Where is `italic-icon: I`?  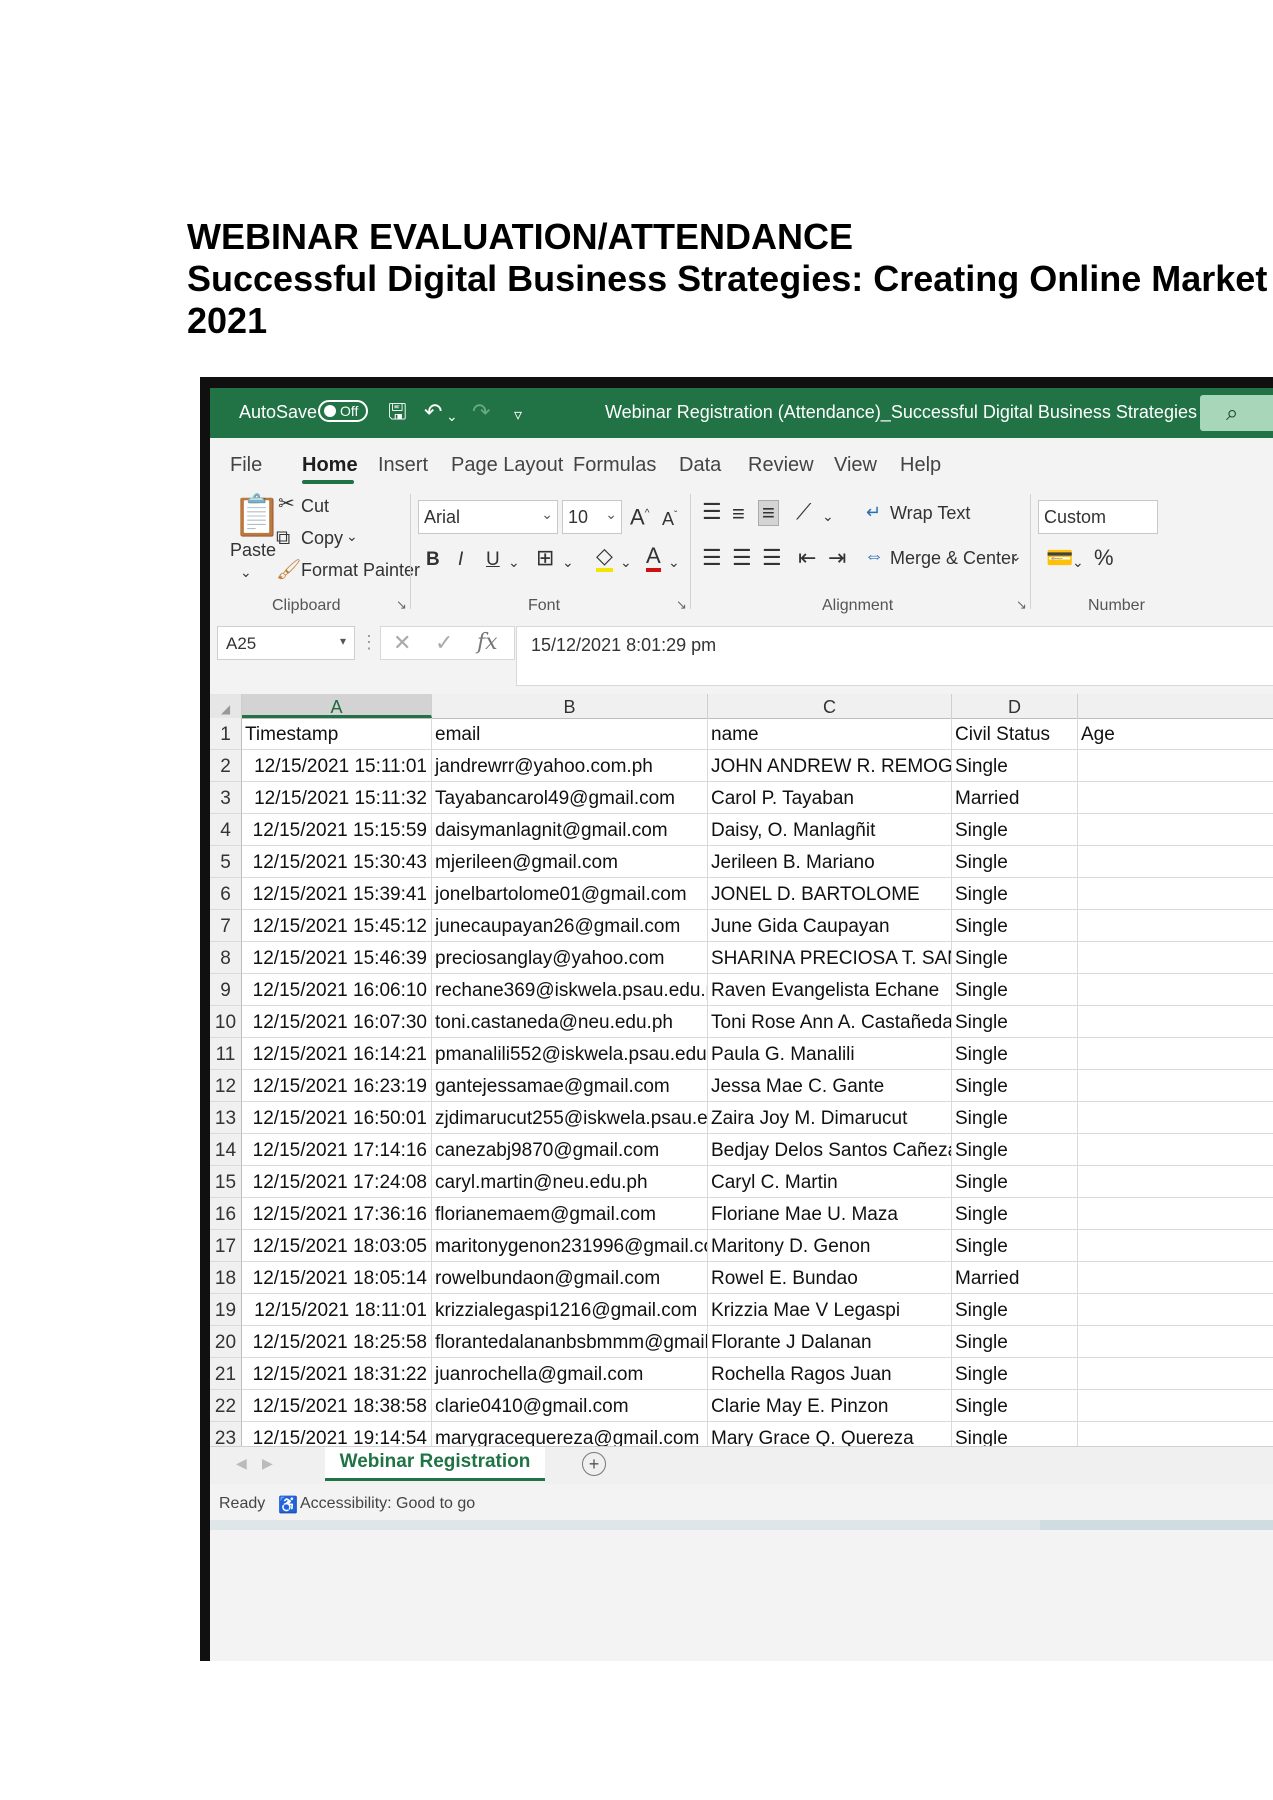 italic-icon: I is located at coordinates (460, 560).